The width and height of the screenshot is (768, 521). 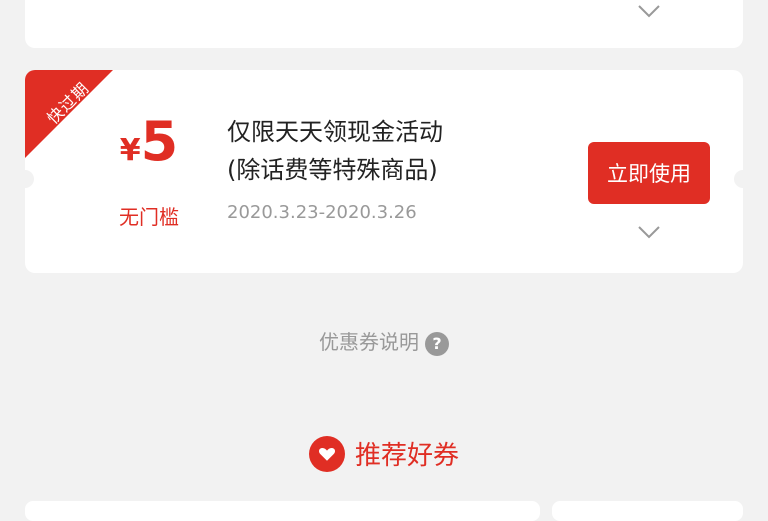 I want to click on coupon-title-line1: 仅限天天领现金活动, so click(x=335, y=132).